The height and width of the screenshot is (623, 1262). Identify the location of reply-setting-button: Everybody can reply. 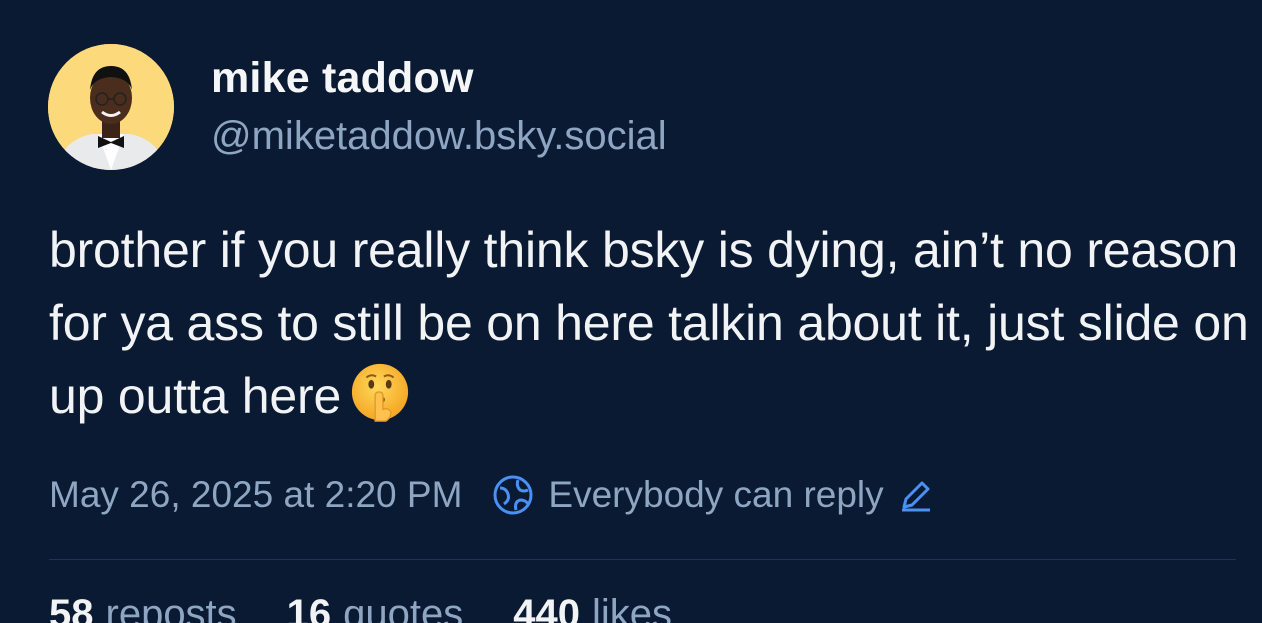
(712, 495).